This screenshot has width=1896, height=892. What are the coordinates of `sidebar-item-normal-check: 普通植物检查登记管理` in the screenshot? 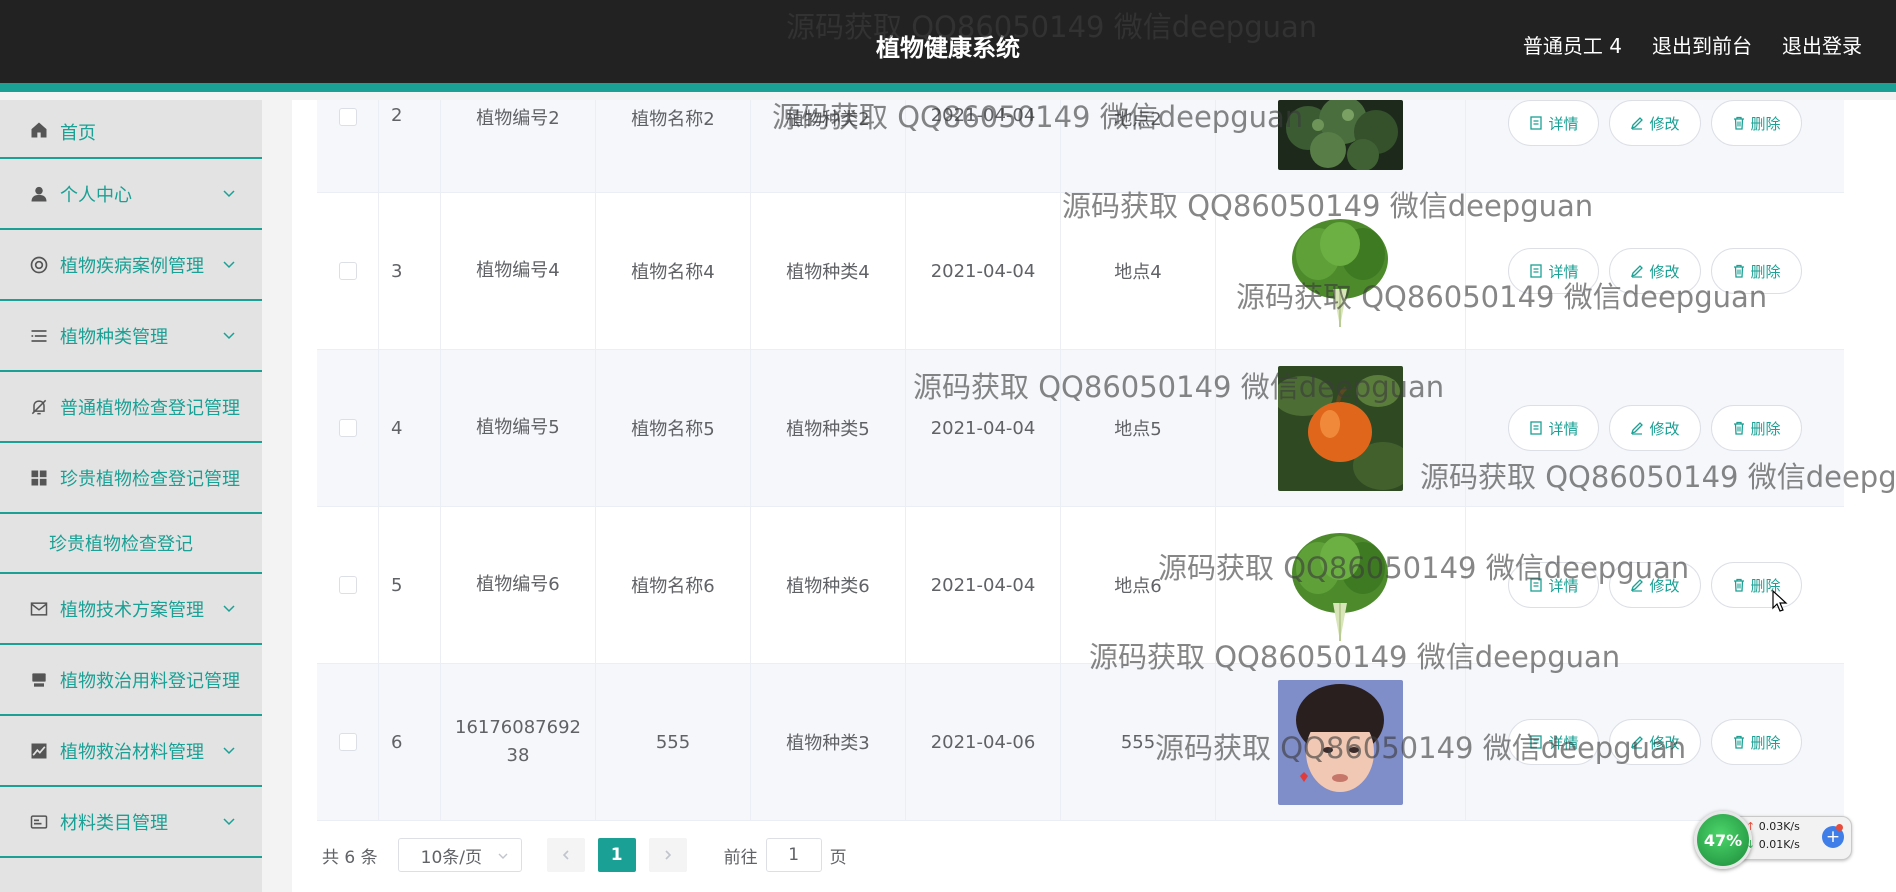 It's located at (131, 407).